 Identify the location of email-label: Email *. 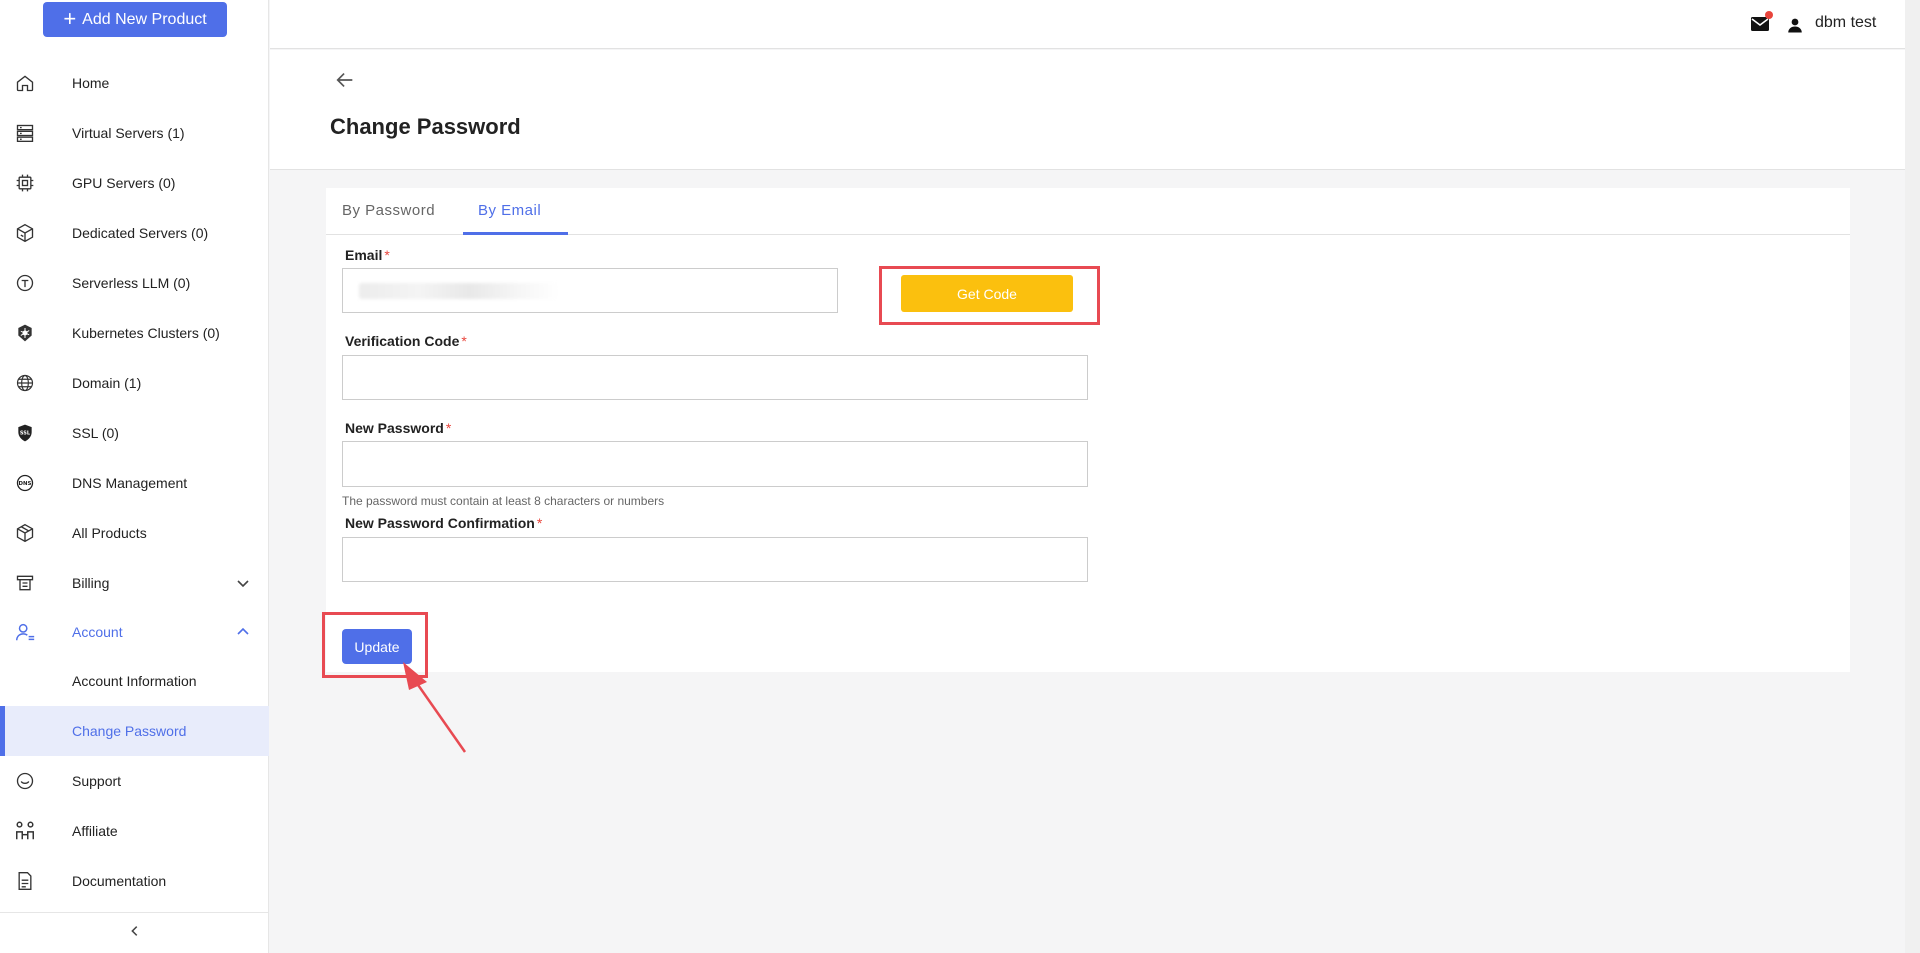
(367, 255).